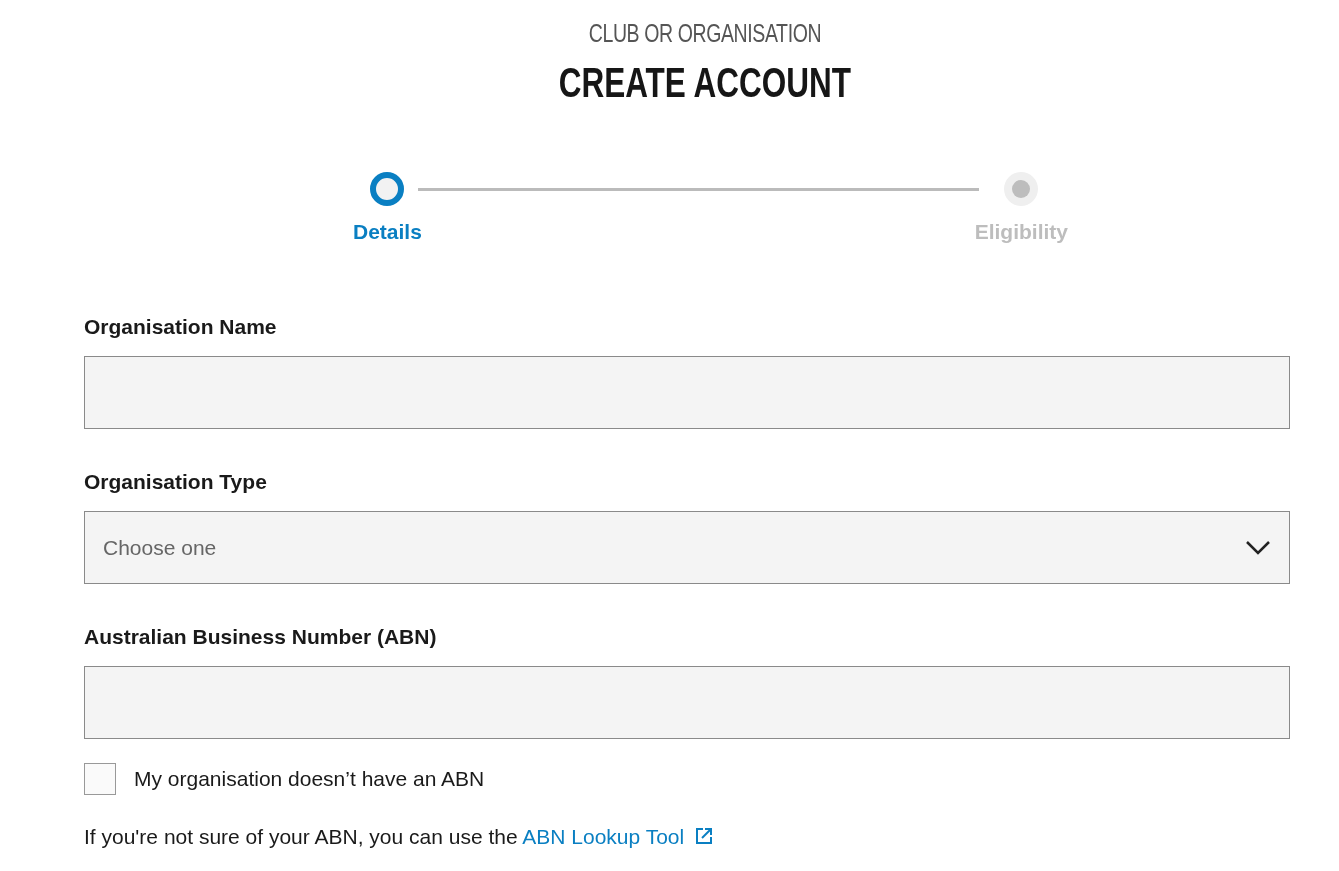 Image resolution: width=1339 pixels, height=871 pixels. I want to click on checkbox-label: My organisation doesn’t have an ABN, so click(309, 779).